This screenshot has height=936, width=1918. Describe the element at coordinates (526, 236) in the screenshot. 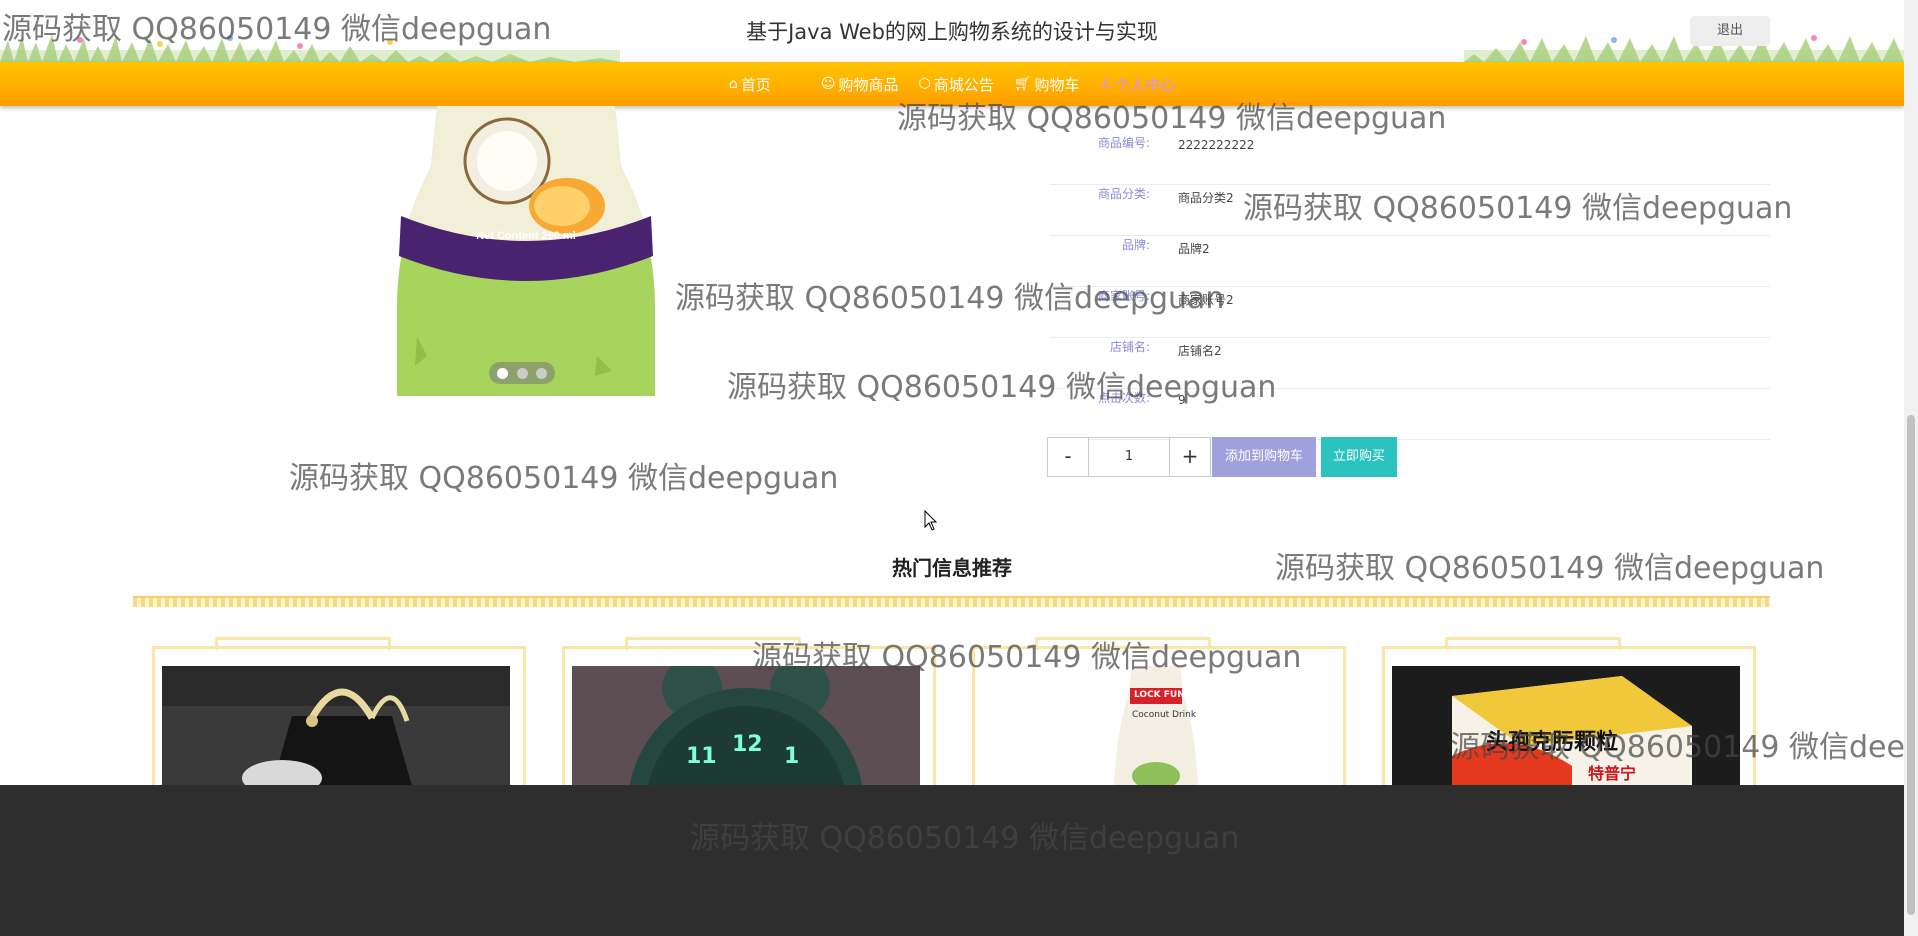

I see `product-image-caption: Net Content 290 ml` at that location.